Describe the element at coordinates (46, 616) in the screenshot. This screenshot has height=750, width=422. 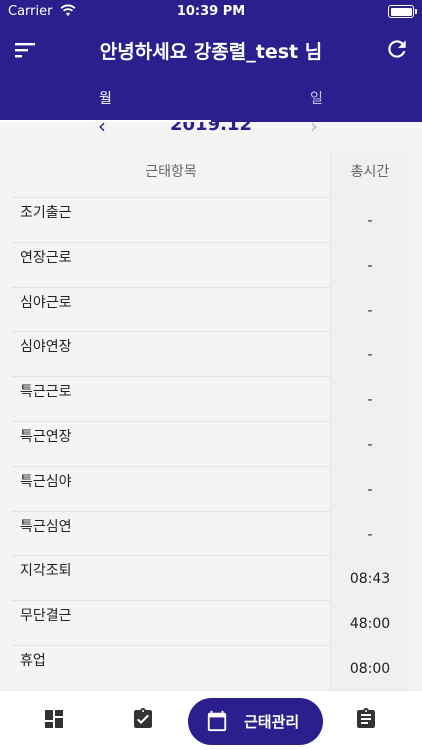
I see `row-item: 무단결근` at that location.